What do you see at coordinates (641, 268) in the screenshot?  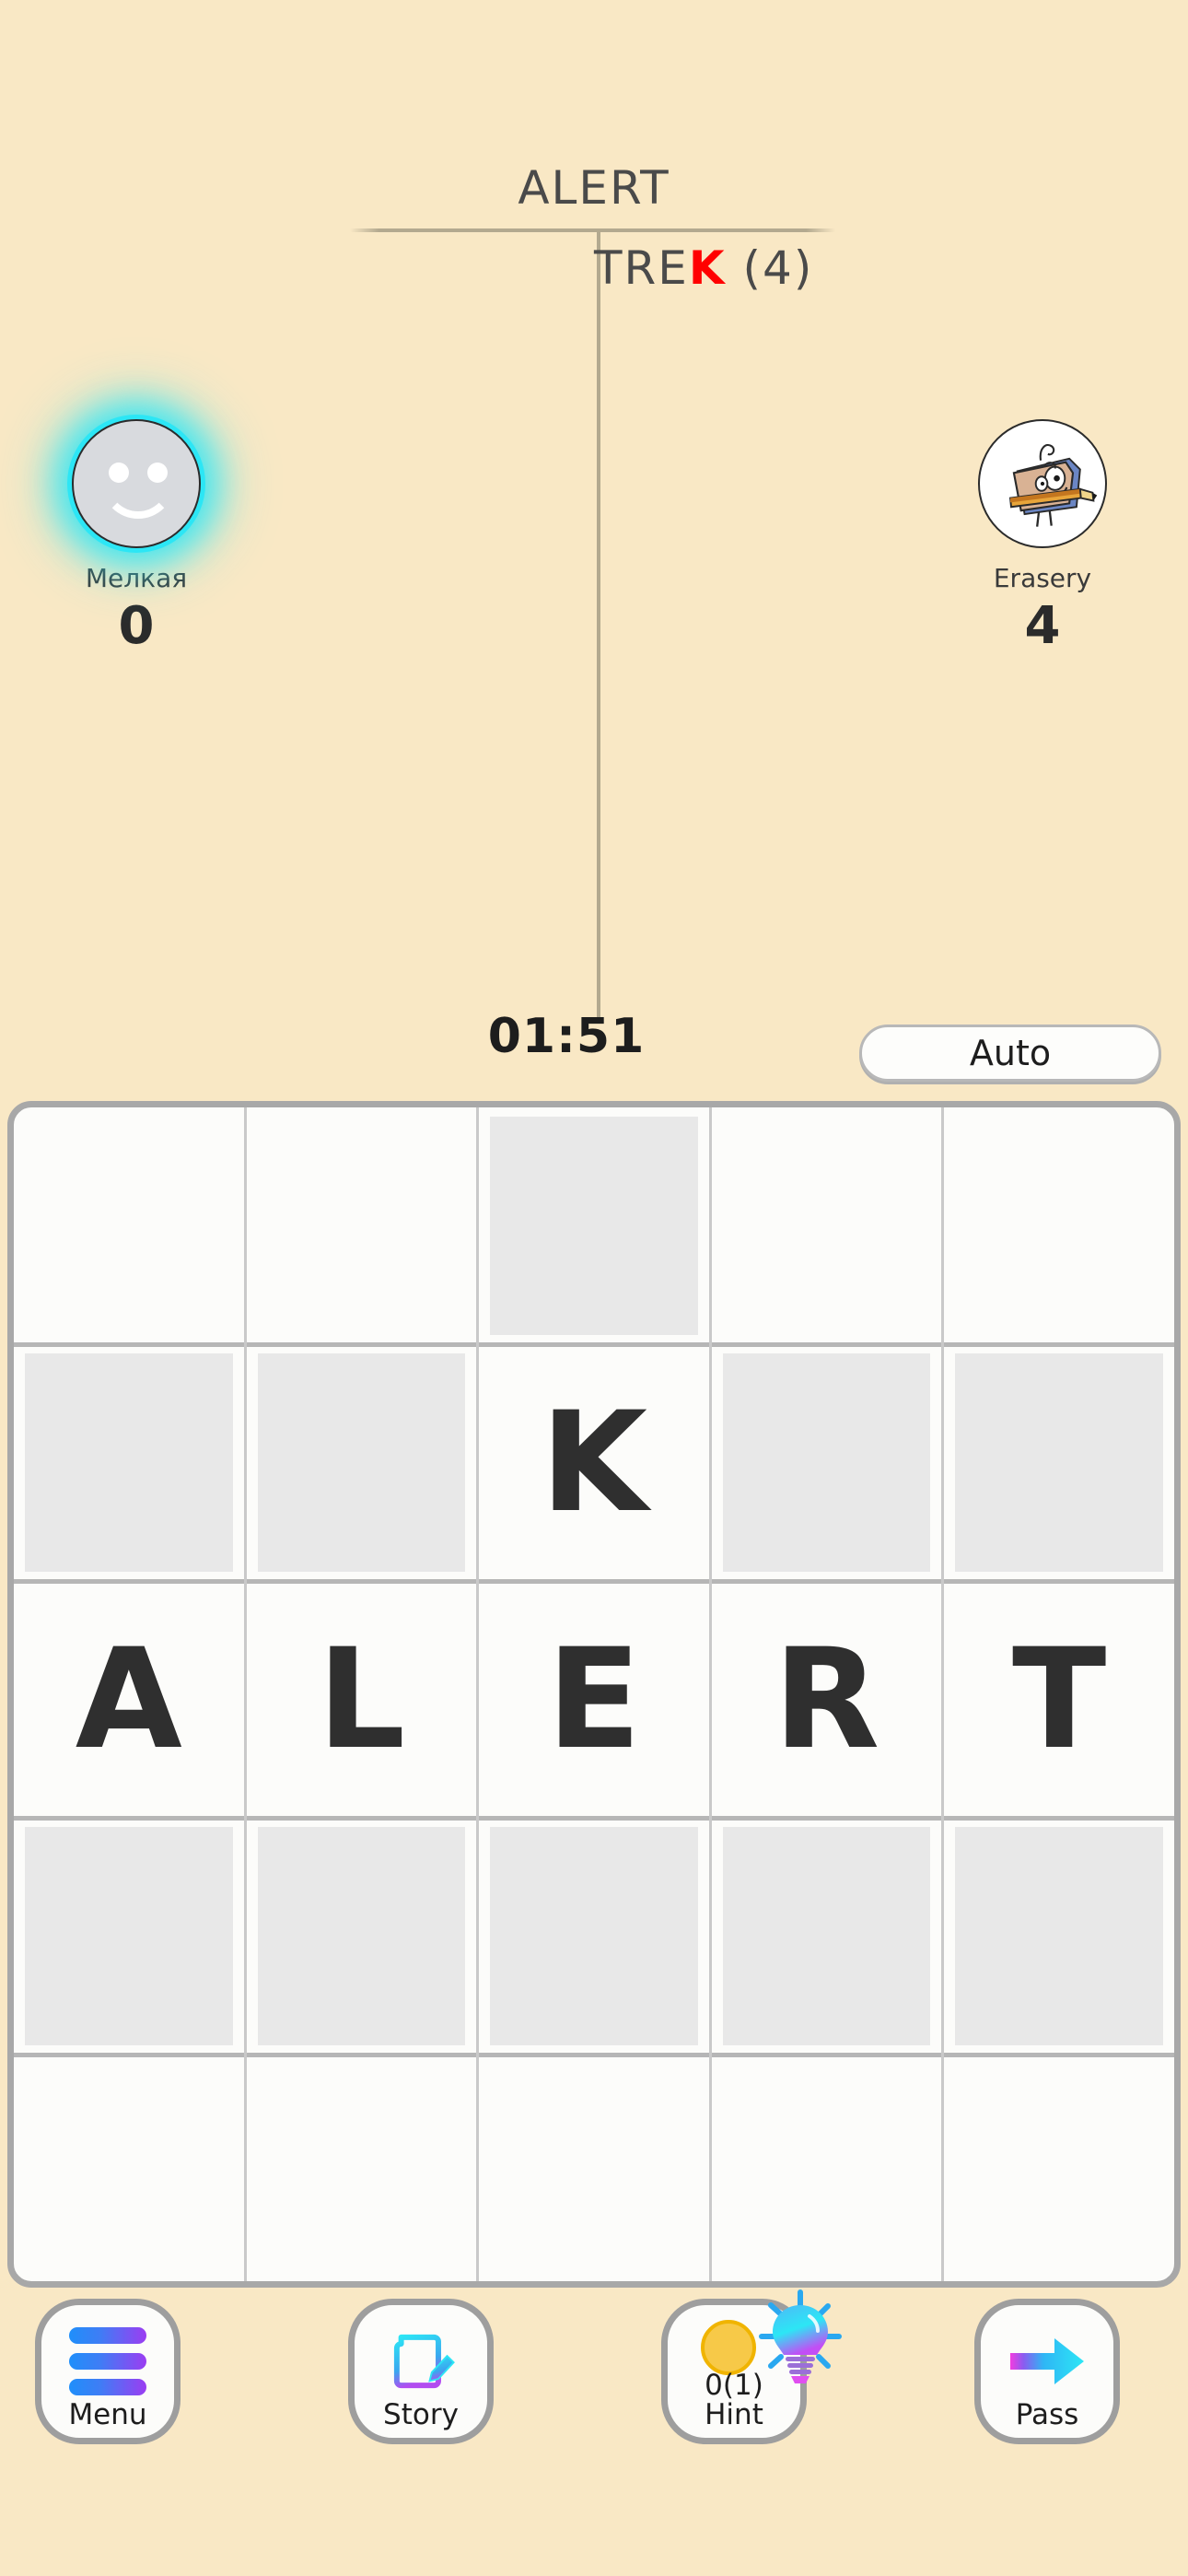 I see `word-prefix: TRE` at bounding box center [641, 268].